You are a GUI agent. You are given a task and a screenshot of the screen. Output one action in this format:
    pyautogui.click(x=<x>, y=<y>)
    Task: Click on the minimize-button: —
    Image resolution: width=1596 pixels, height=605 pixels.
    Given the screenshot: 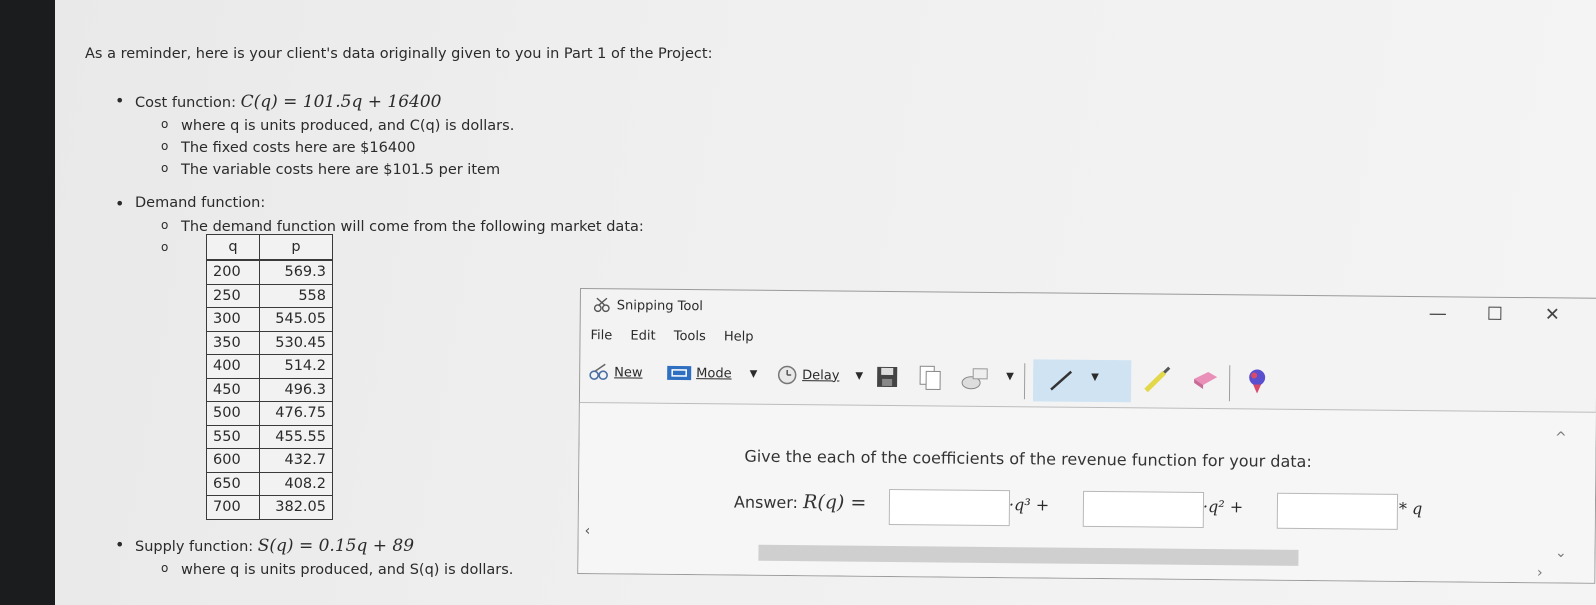 What is the action you would take?
    pyautogui.click(x=1438, y=313)
    